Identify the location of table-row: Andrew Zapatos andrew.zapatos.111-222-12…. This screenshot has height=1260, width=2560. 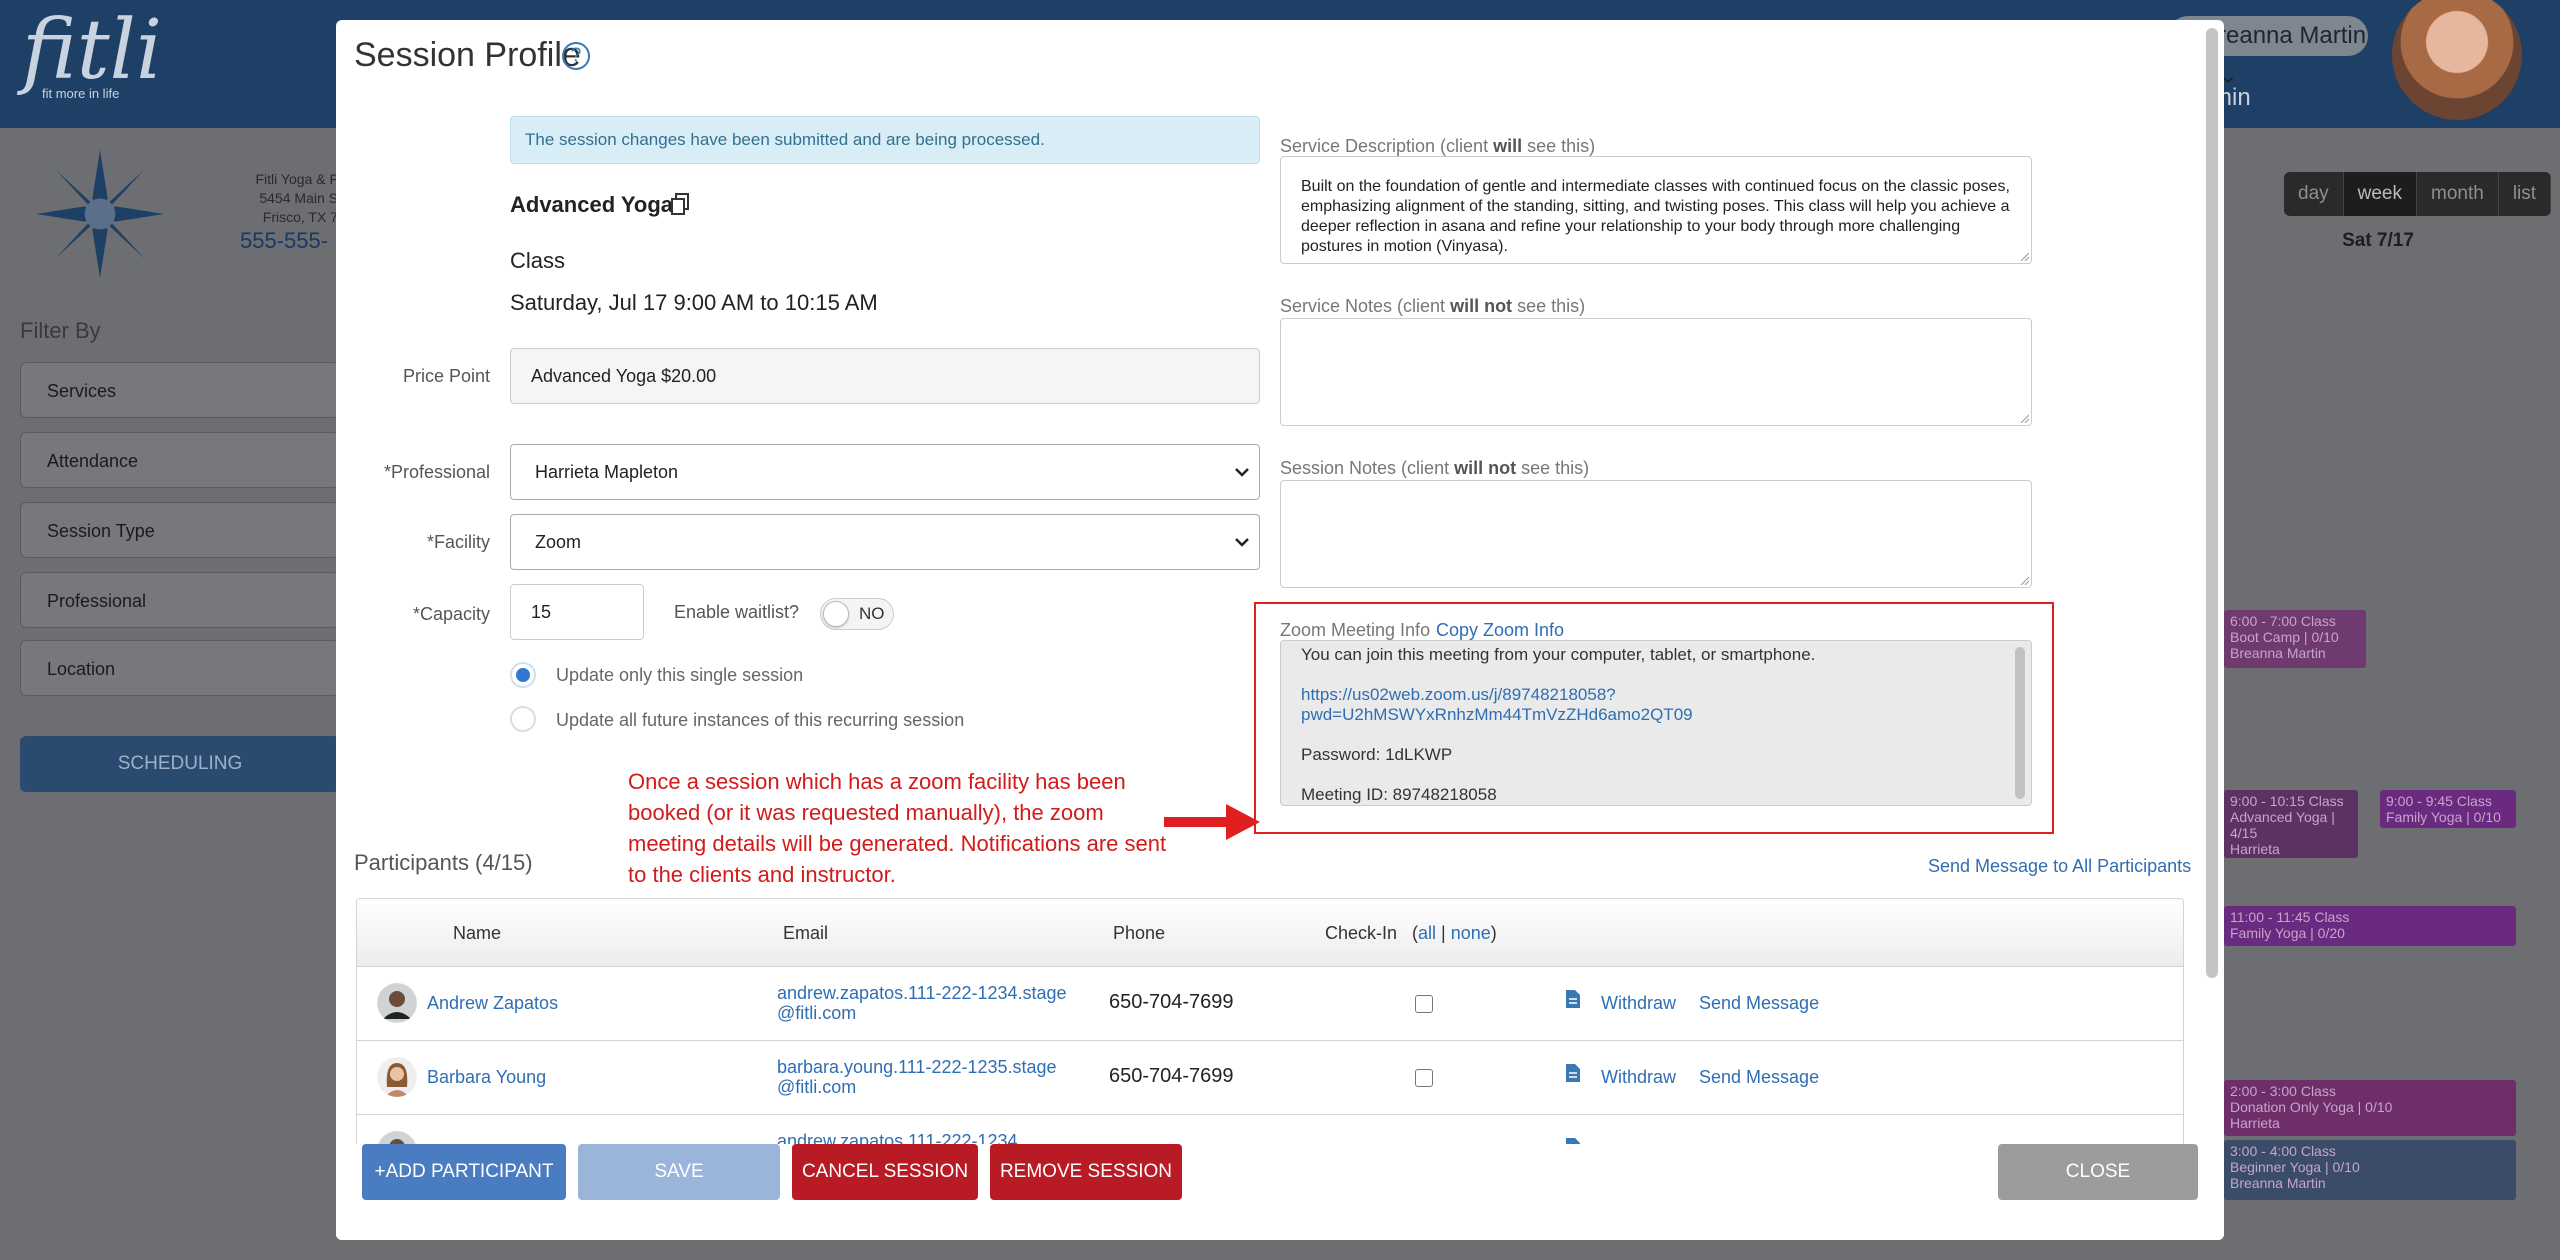
(1270, 1004).